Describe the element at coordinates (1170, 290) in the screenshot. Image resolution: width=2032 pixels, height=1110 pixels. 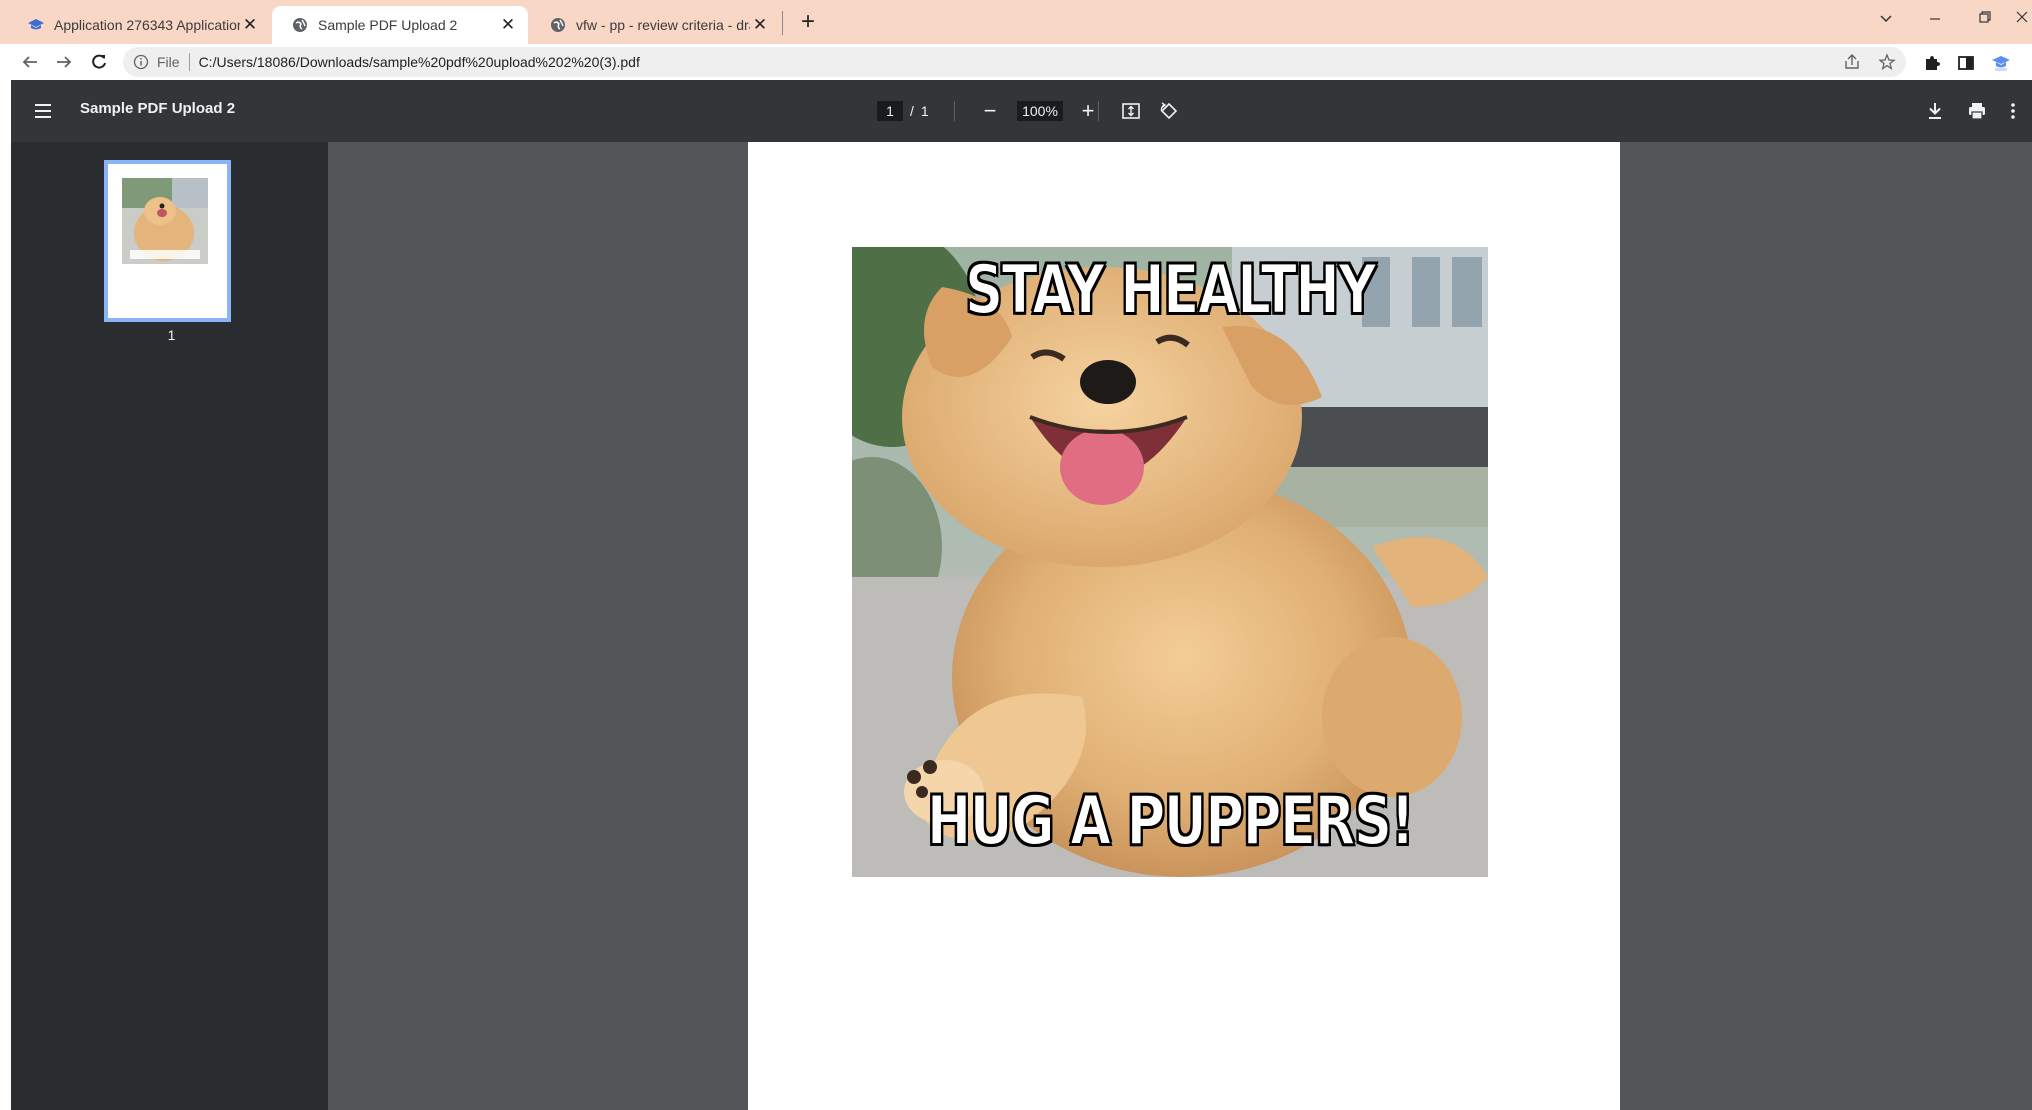
I see `meme-top-text: STAY HEALTHY` at that location.